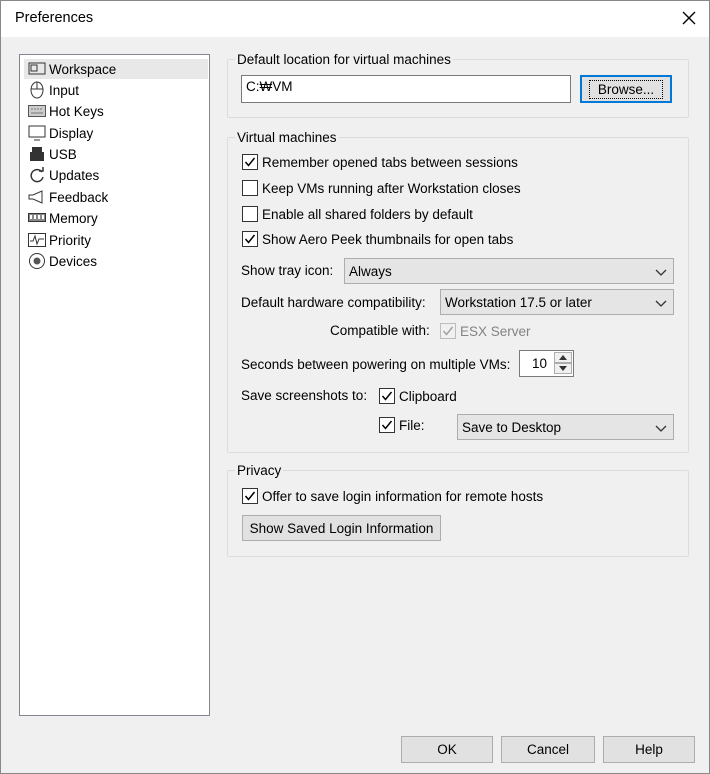 This screenshot has width=710, height=774. I want to click on chevron-up-icon, so click(563, 357).